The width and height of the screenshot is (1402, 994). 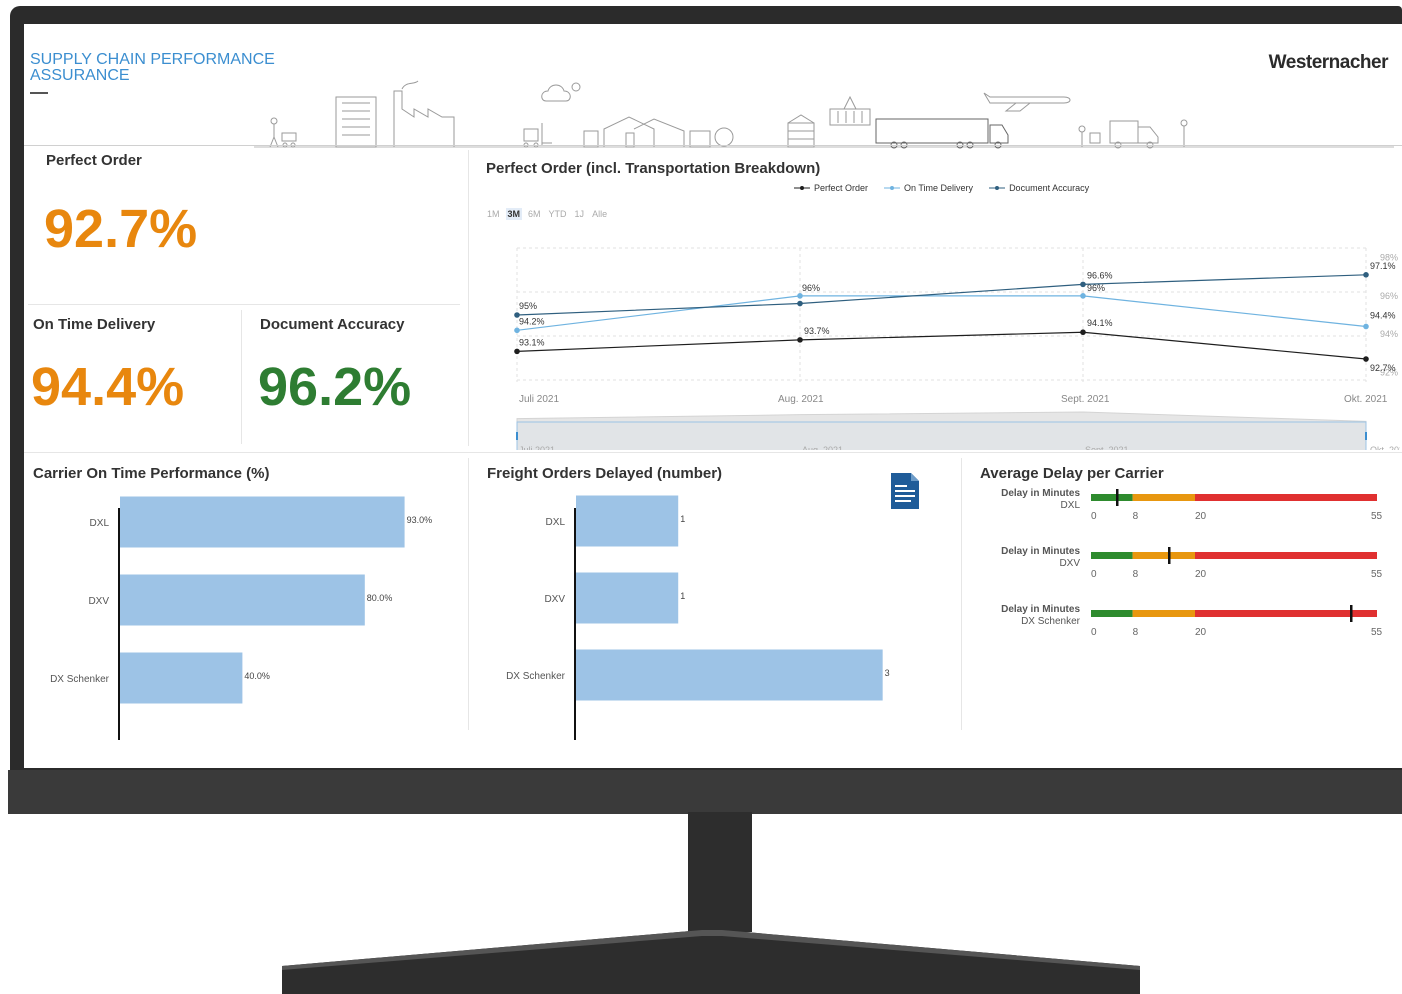 I want to click on legend-doc-accuracy: Document Accuracy, so click(x=1039, y=188).